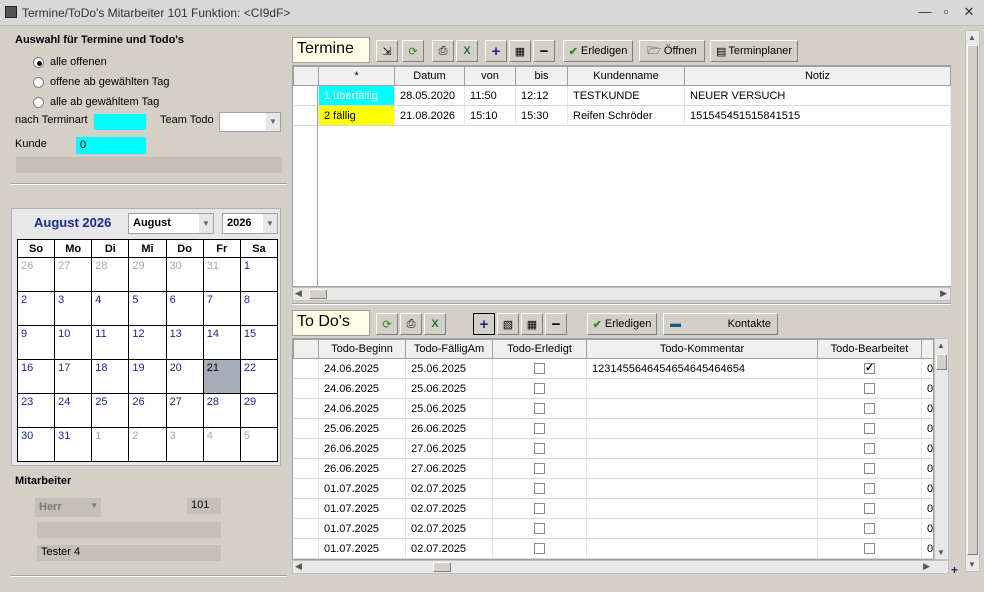 The image size is (984, 592). Describe the element at coordinates (817, 115) in the screenshot. I see `cell-notiz: 151545451515841515` at that location.